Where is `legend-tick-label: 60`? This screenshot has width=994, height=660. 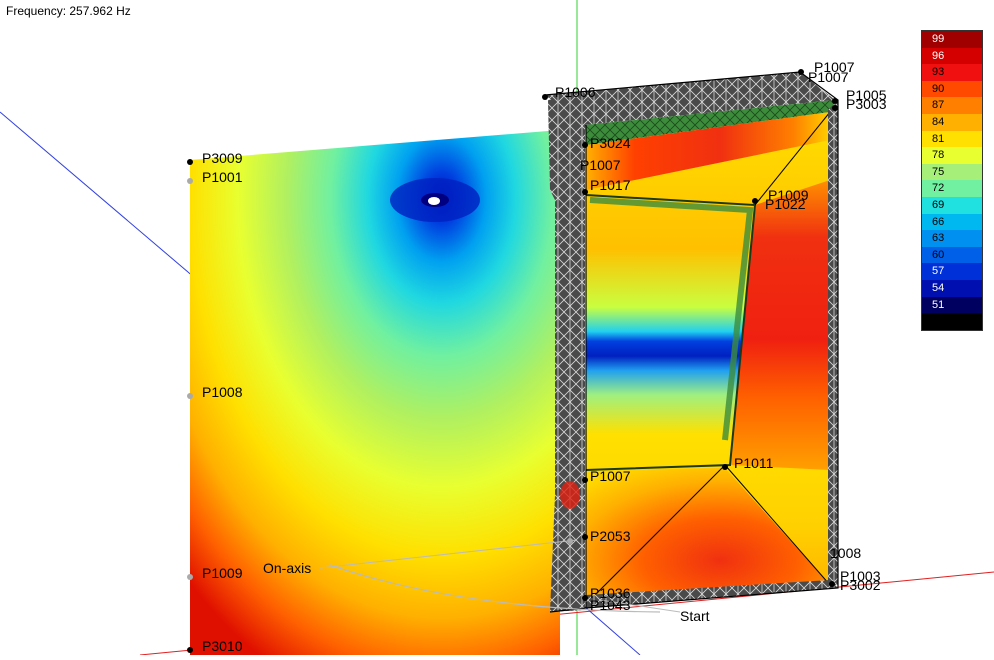 legend-tick-label: 60 is located at coordinates (938, 254).